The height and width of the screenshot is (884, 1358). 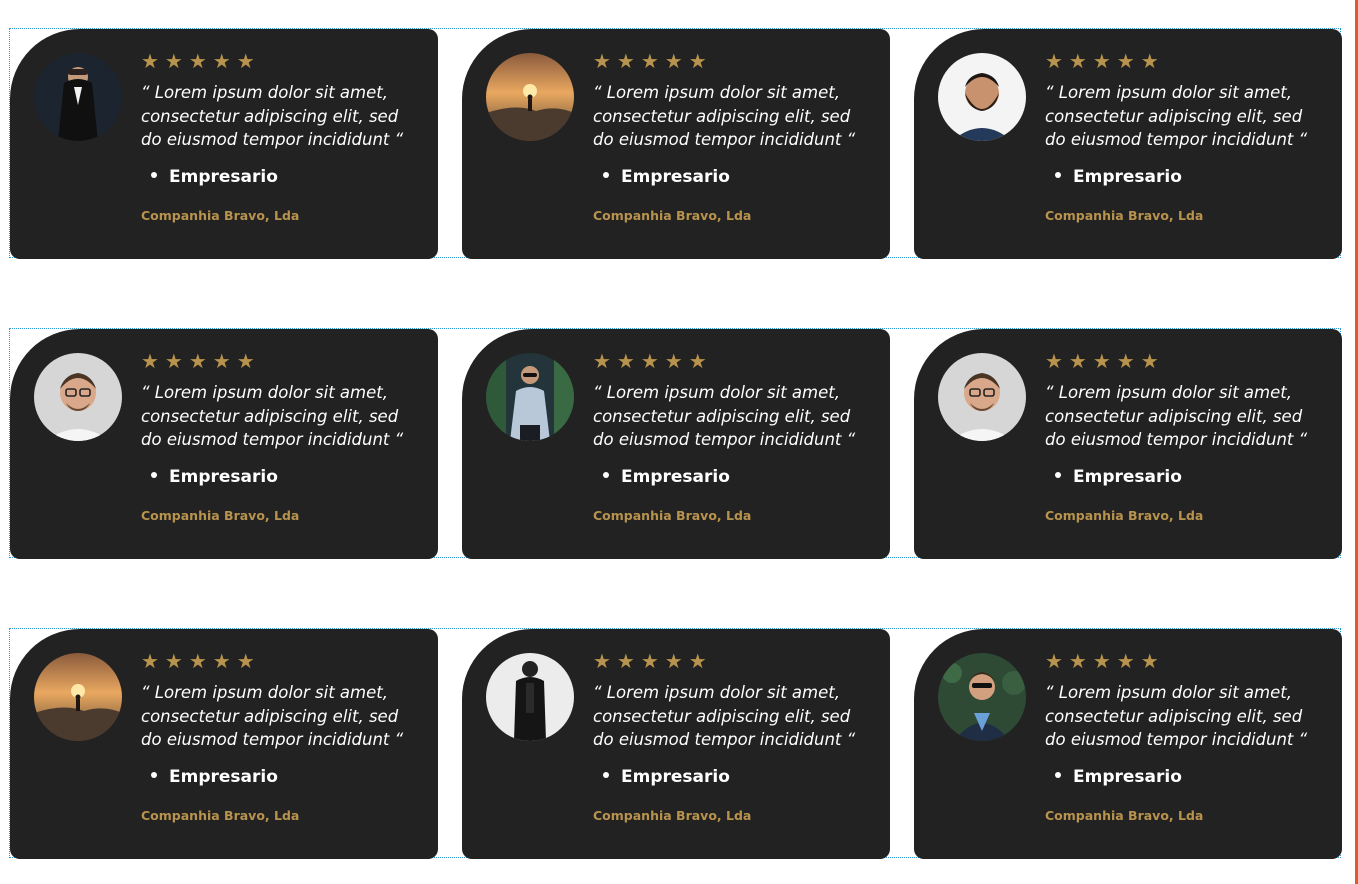 I want to click on man-in-suit-avatar, so click(x=78, y=97).